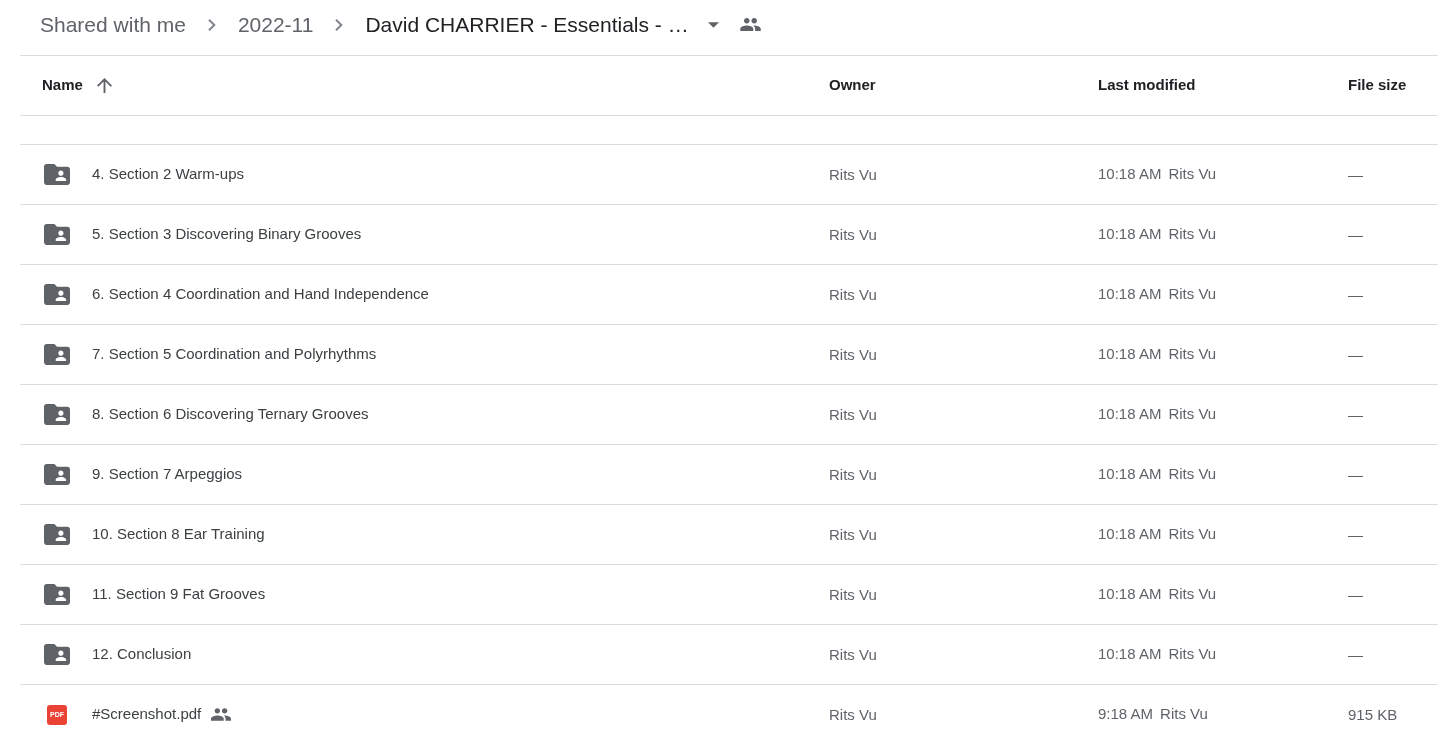  I want to click on breadcrumb-item: Shared with me, so click(113, 24).